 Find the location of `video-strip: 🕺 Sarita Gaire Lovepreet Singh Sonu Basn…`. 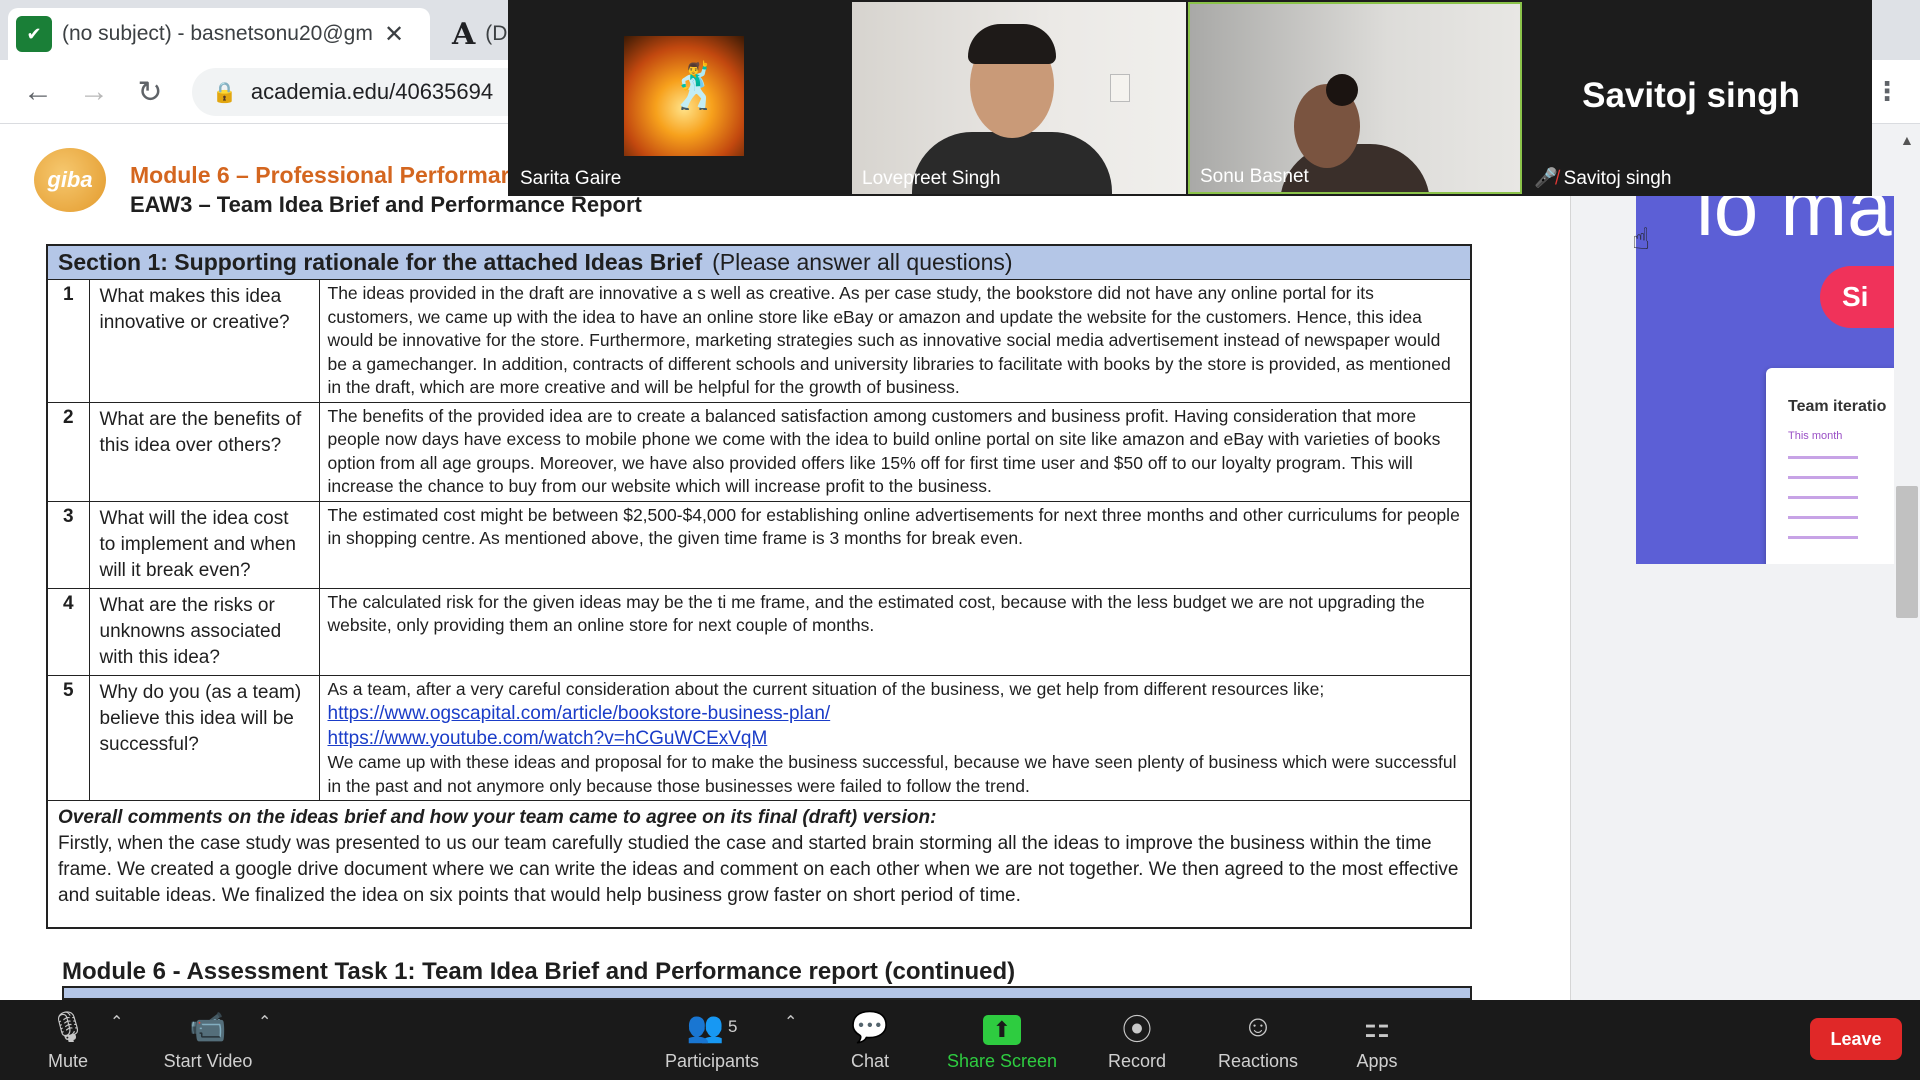

video-strip: 🕺 Sarita Gaire Lovepreet Singh Sonu Basn… is located at coordinates (1190, 98).